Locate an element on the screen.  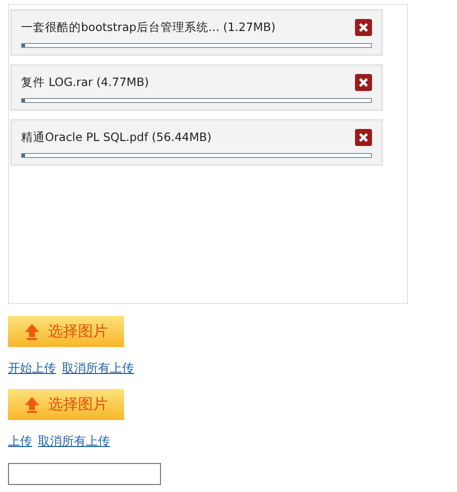
file-name: 精通Oracle PL SQL.pdf (56.44MB) is located at coordinates (116, 137).